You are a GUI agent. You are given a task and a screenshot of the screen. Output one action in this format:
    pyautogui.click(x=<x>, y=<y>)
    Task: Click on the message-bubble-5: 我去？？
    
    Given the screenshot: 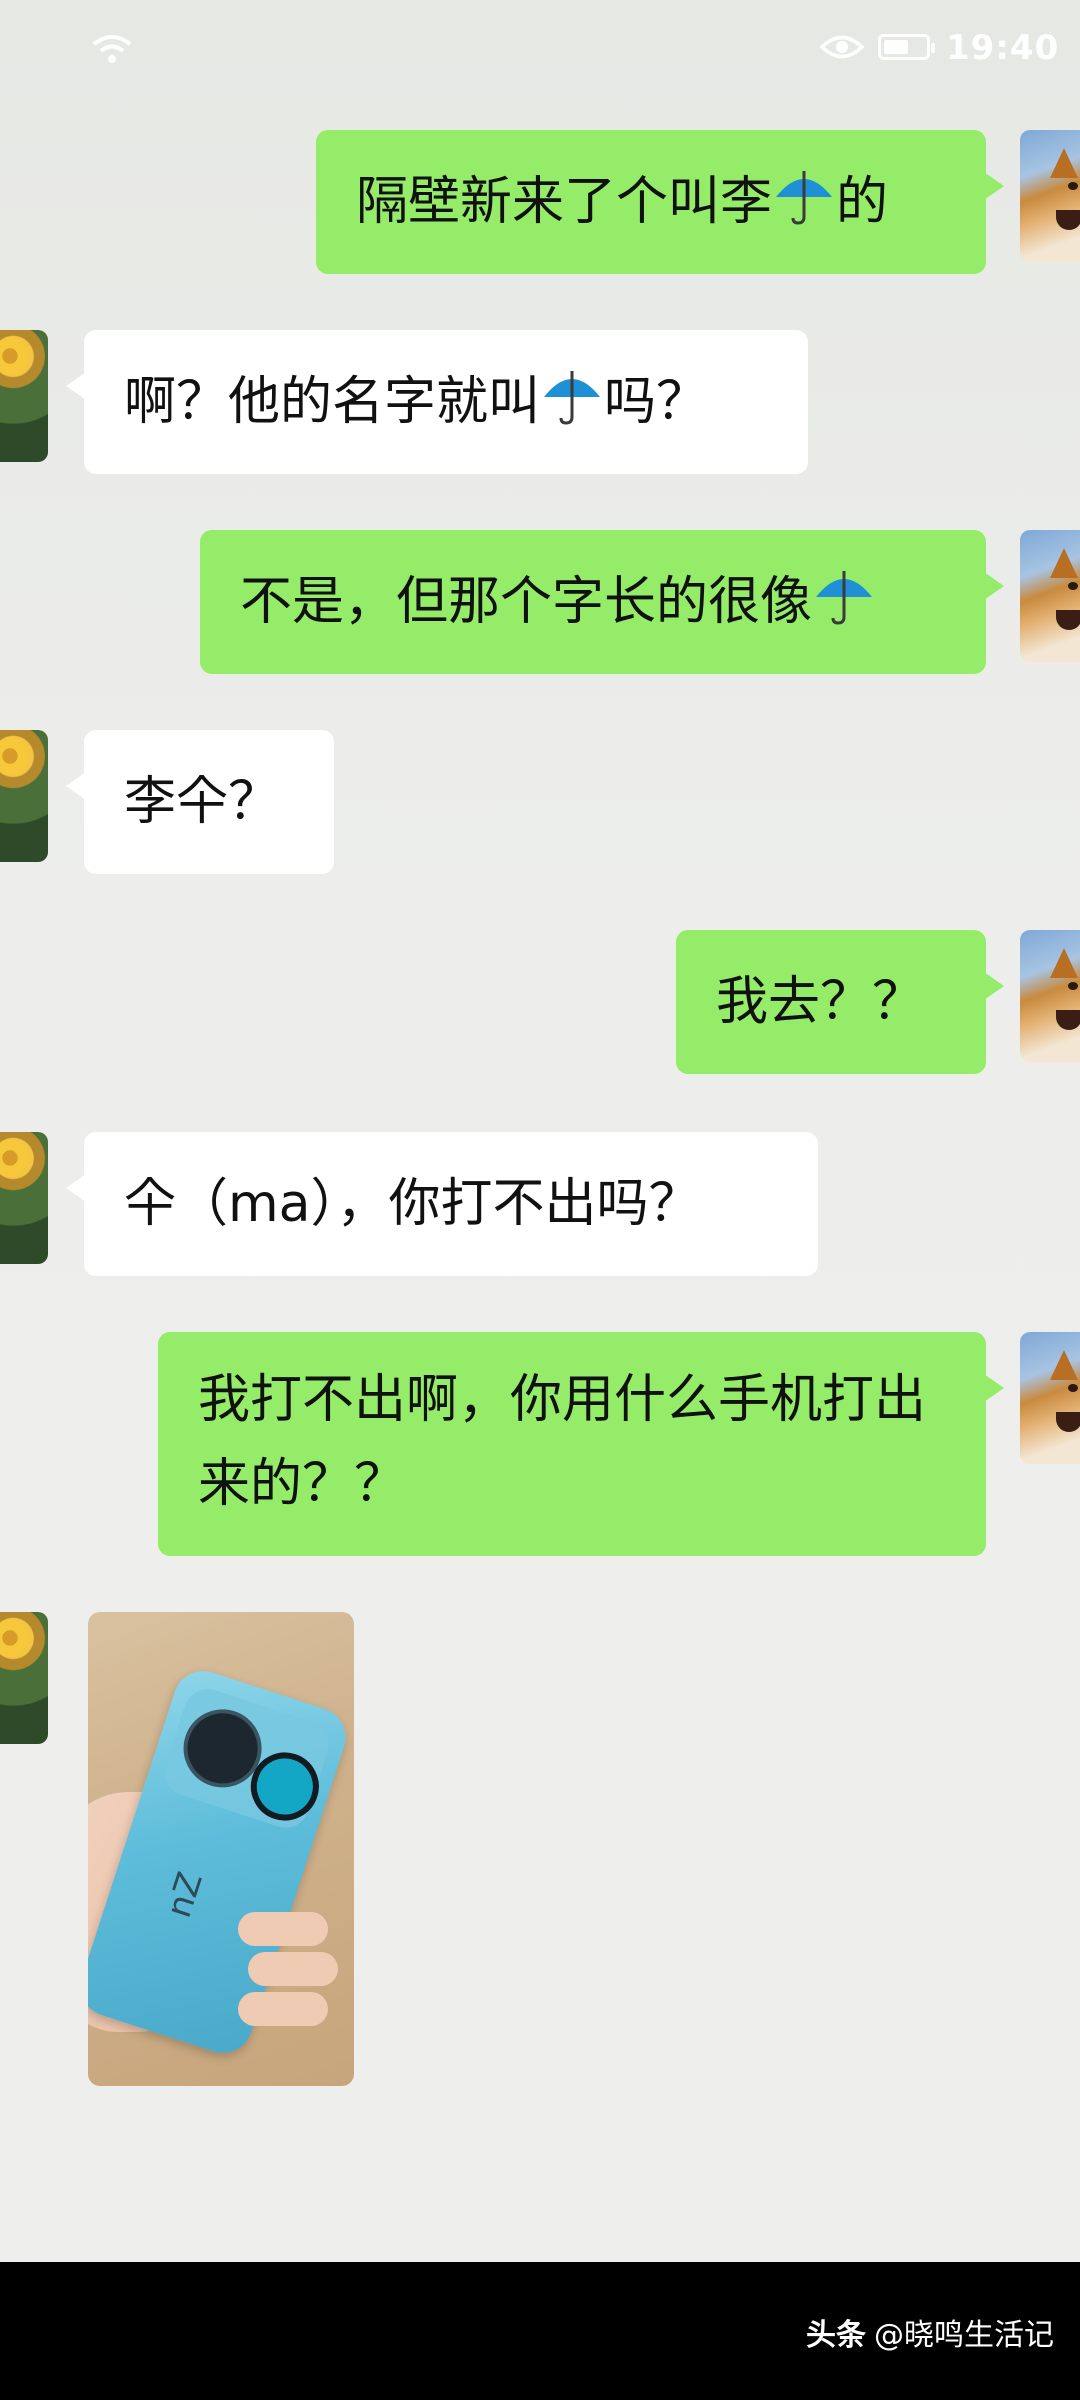 What is the action you would take?
    pyautogui.click(x=840, y=1002)
    